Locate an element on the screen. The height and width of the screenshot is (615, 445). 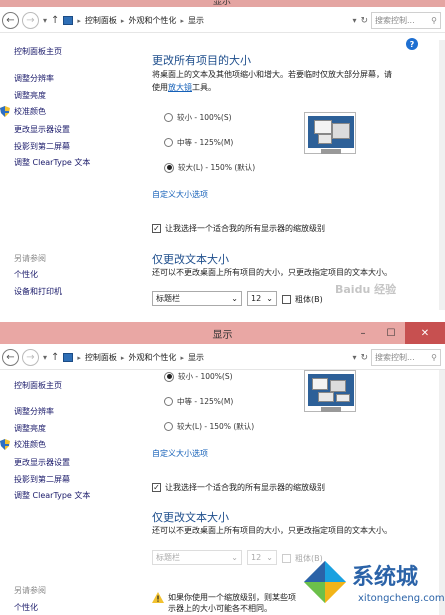
magnifier-link: 放大镜 is located at coordinates (180, 87).